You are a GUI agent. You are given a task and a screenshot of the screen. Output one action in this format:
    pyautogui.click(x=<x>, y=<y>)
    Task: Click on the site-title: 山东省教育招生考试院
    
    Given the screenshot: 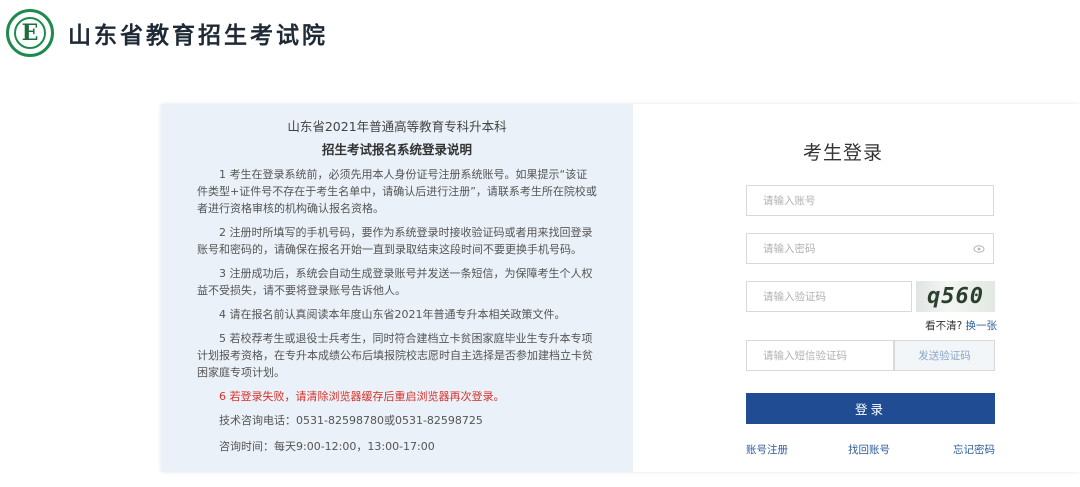 What is the action you would take?
    pyautogui.click(x=198, y=35)
    